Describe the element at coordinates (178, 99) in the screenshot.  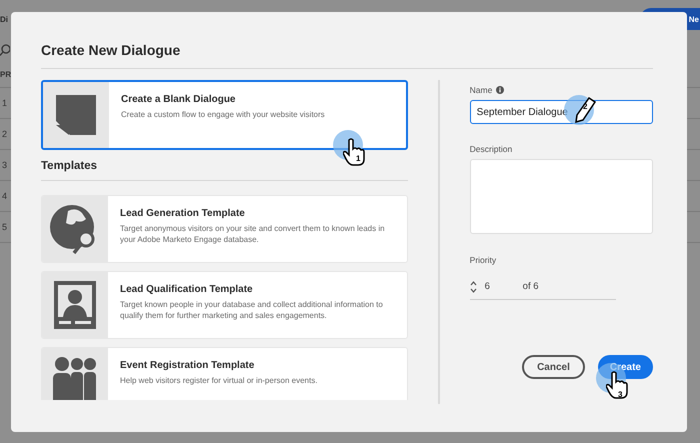
I see `card-title: Create a Blank Dialogue` at that location.